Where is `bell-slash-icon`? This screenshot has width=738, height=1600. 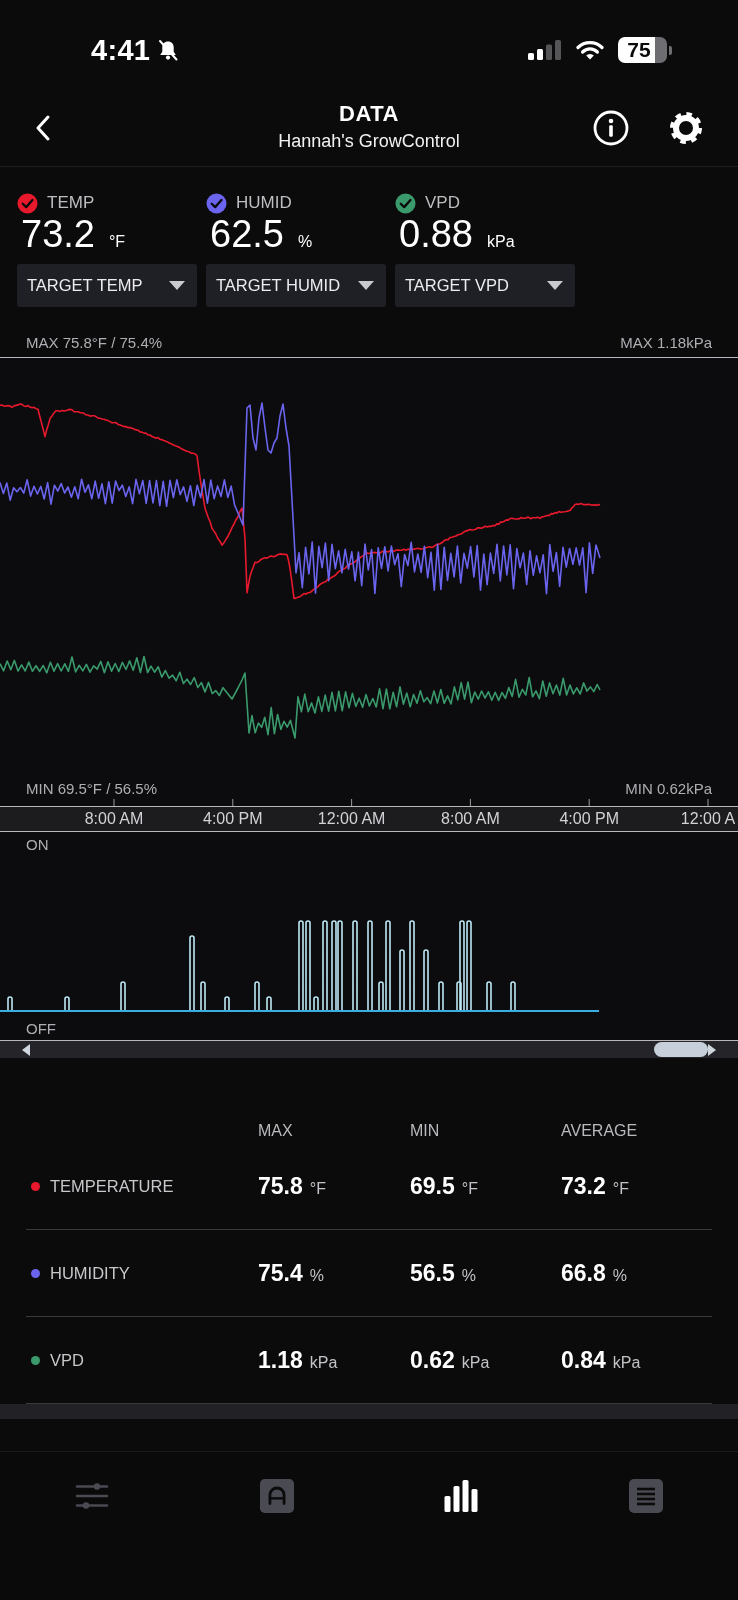
bell-slash-icon is located at coordinates (168, 50).